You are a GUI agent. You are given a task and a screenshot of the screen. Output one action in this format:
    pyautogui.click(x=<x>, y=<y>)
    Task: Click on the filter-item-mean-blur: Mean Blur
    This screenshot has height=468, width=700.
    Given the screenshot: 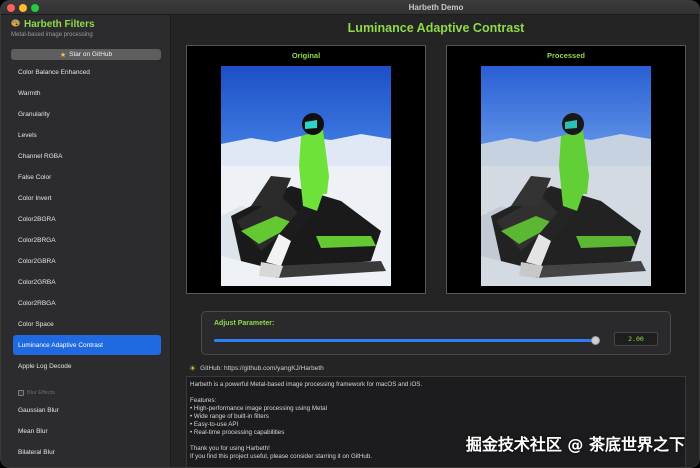 What is the action you would take?
    pyautogui.click(x=87, y=431)
    